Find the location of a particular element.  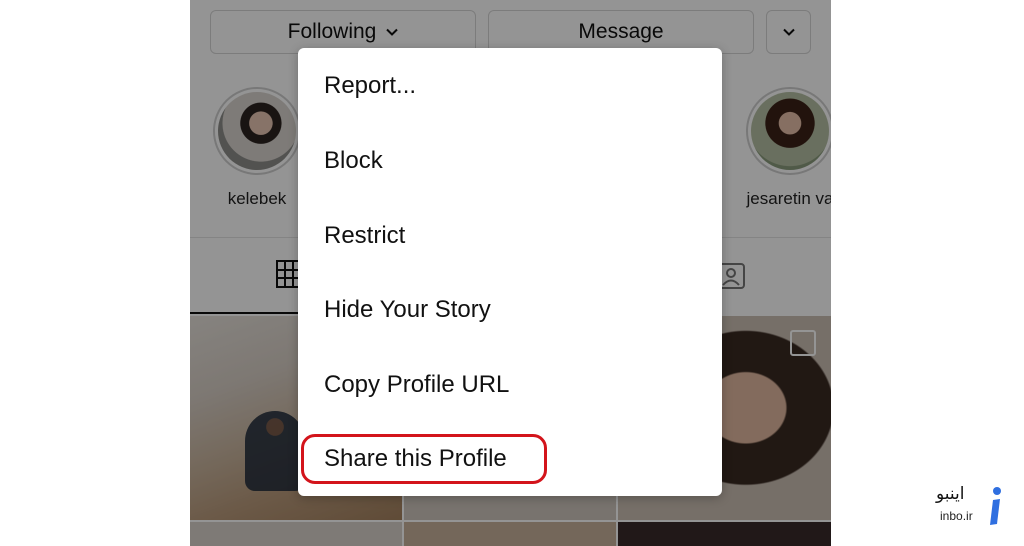

watermark-text-en: inbo.ir is located at coordinates (956, 516).